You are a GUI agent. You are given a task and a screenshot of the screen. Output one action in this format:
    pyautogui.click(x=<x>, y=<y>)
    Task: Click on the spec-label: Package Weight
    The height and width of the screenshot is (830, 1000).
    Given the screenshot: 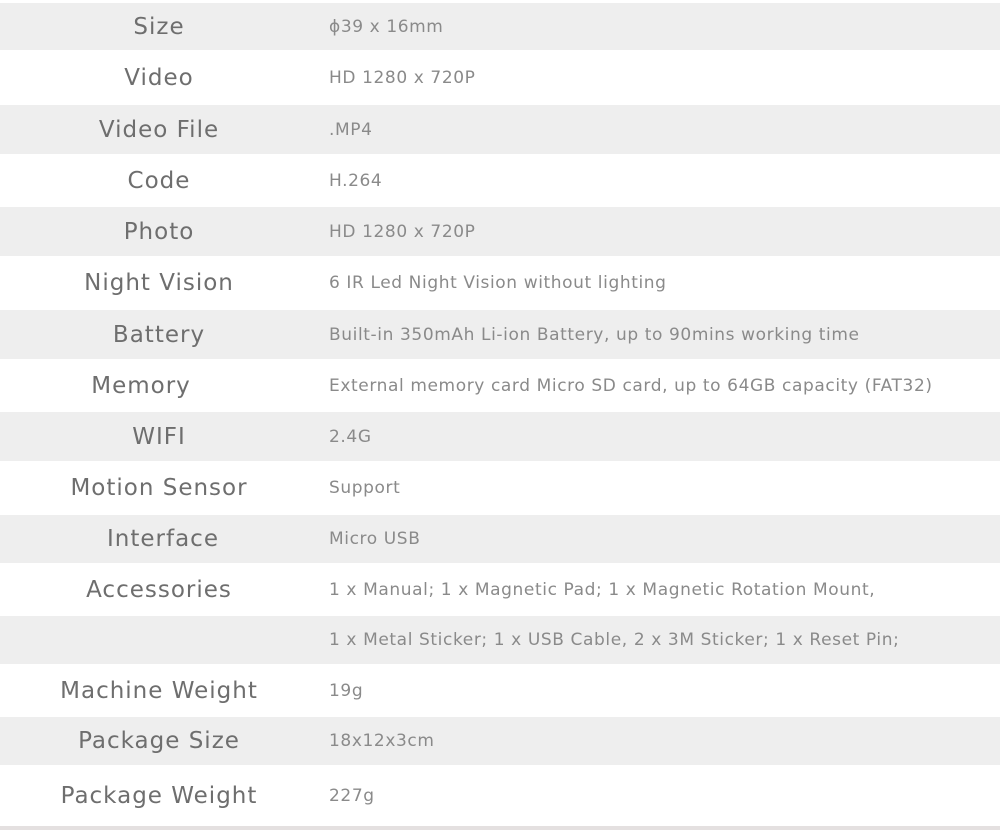 What is the action you would take?
    pyautogui.click(x=159, y=795)
    